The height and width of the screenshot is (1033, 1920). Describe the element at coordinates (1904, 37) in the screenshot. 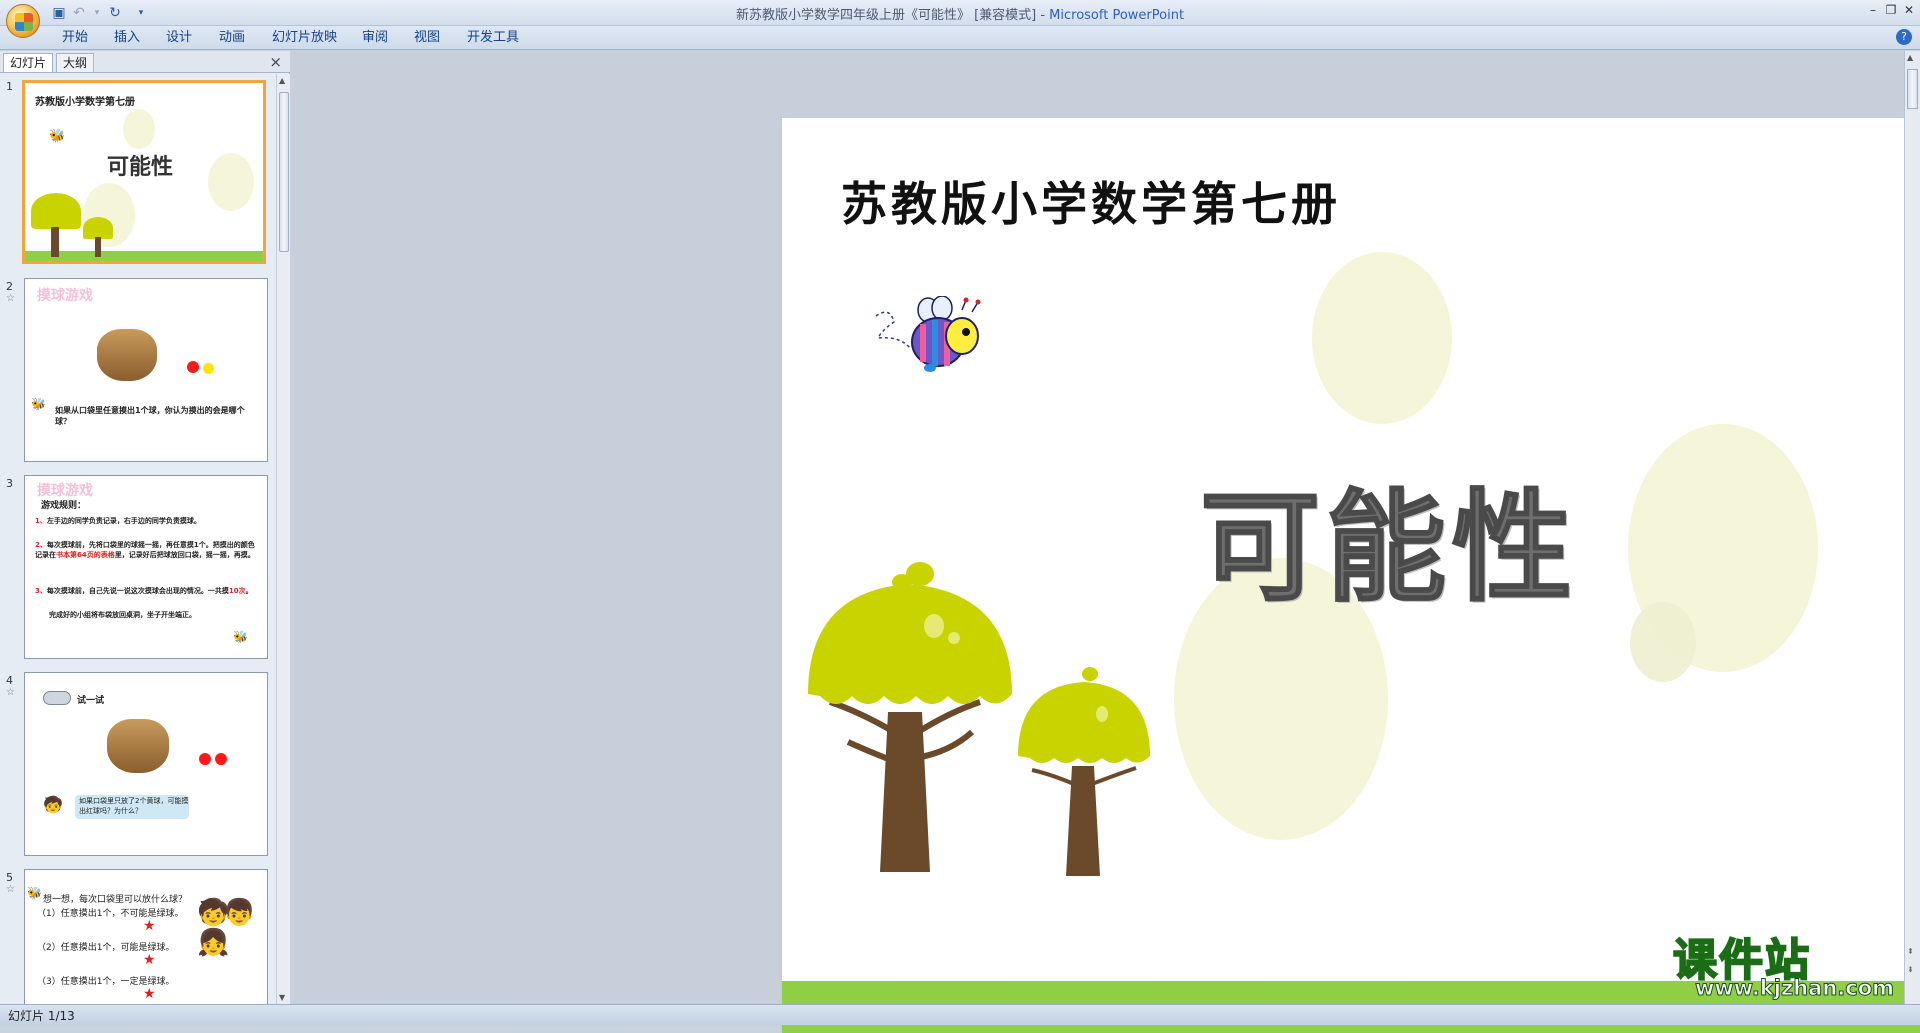

I see `help-icon: ?` at that location.